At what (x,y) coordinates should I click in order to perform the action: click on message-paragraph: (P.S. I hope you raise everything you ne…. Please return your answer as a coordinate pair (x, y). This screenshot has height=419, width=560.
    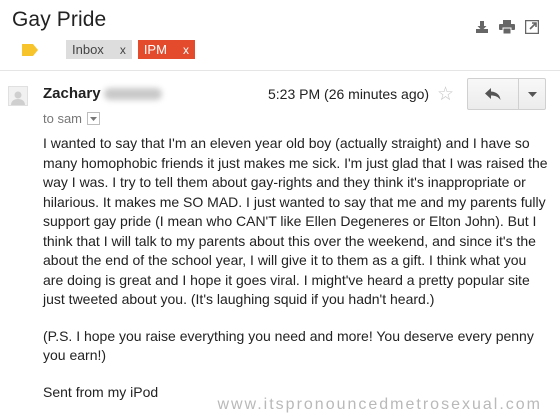
    Looking at the image, I should click on (288, 345).